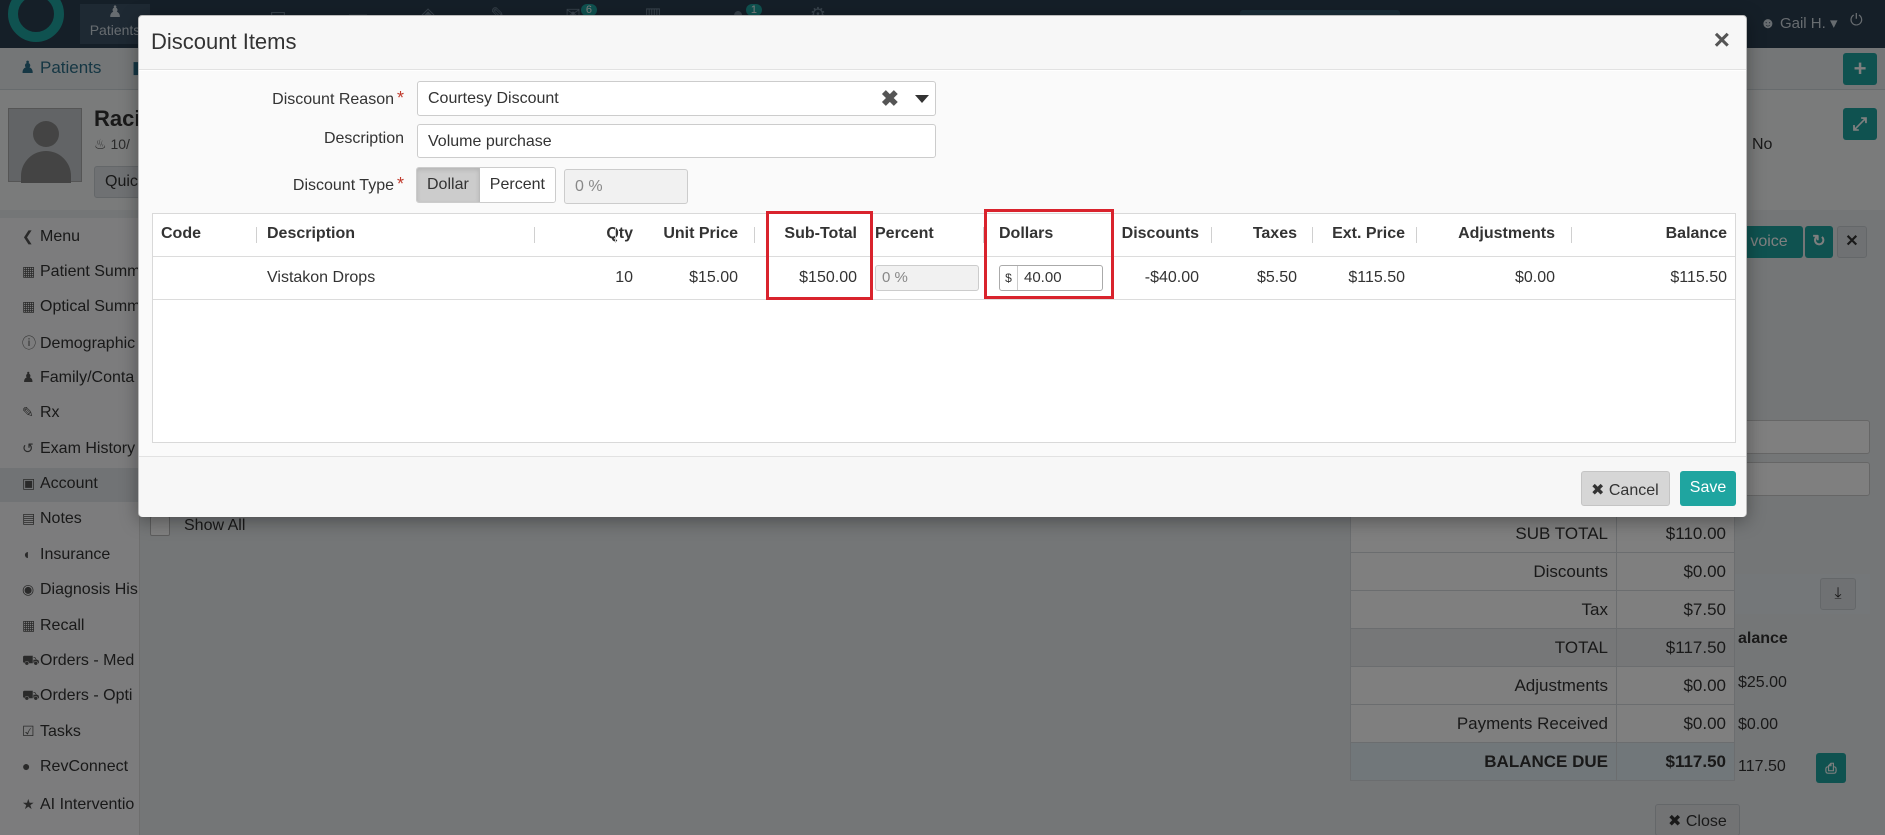 The height and width of the screenshot is (835, 1885). I want to click on cancel-button: ✖ Cancel, so click(1625, 488).